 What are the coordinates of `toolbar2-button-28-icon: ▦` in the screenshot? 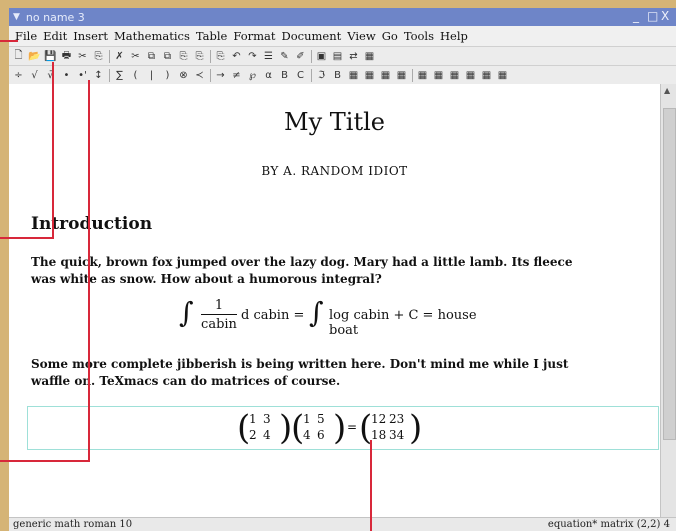 It's located at (486, 75).